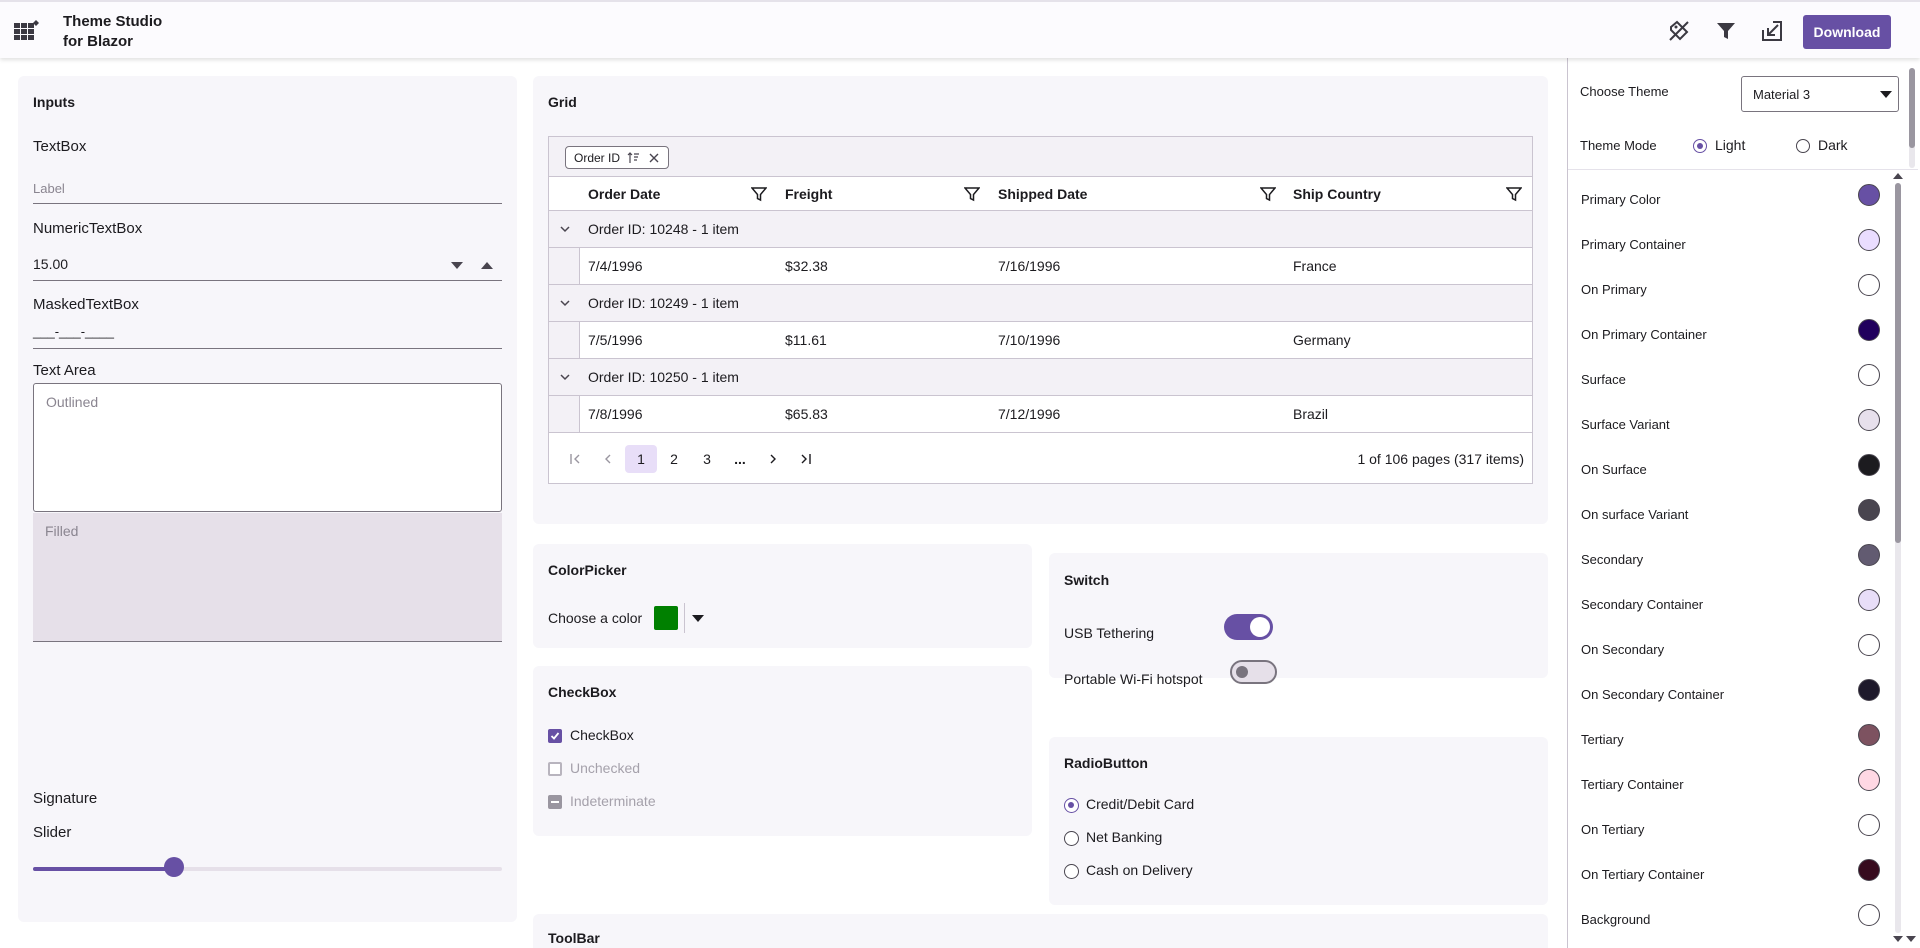 The height and width of the screenshot is (948, 1920). What do you see at coordinates (1912, 108) in the screenshot?
I see `sidebar-scroll-thumb` at bounding box center [1912, 108].